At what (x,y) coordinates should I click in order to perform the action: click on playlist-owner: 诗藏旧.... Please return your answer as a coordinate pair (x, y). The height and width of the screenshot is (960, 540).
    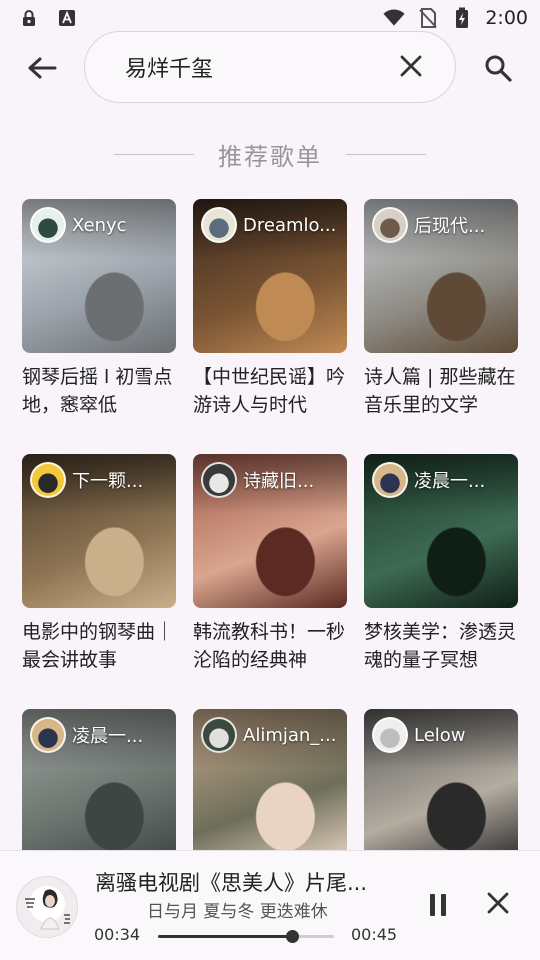
    Looking at the image, I should click on (271, 480).